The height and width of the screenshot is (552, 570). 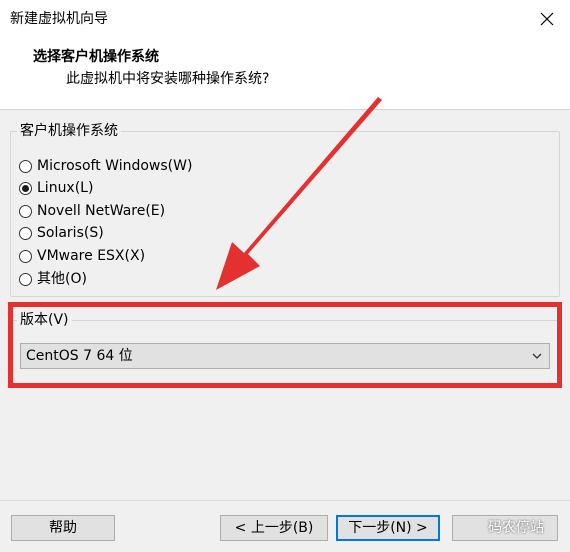 What do you see at coordinates (70, 233) in the screenshot?
I see `radio-label: Solaris(S)` at bounding box center [70, 233].